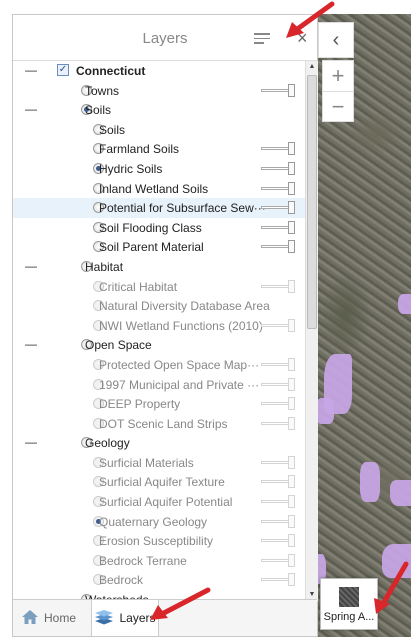 This screenshot has width=411, height=637. Describe the element at coordinates (151, 247) in the screenshot. I see `layer-label: Soil Parent Material` at that location.